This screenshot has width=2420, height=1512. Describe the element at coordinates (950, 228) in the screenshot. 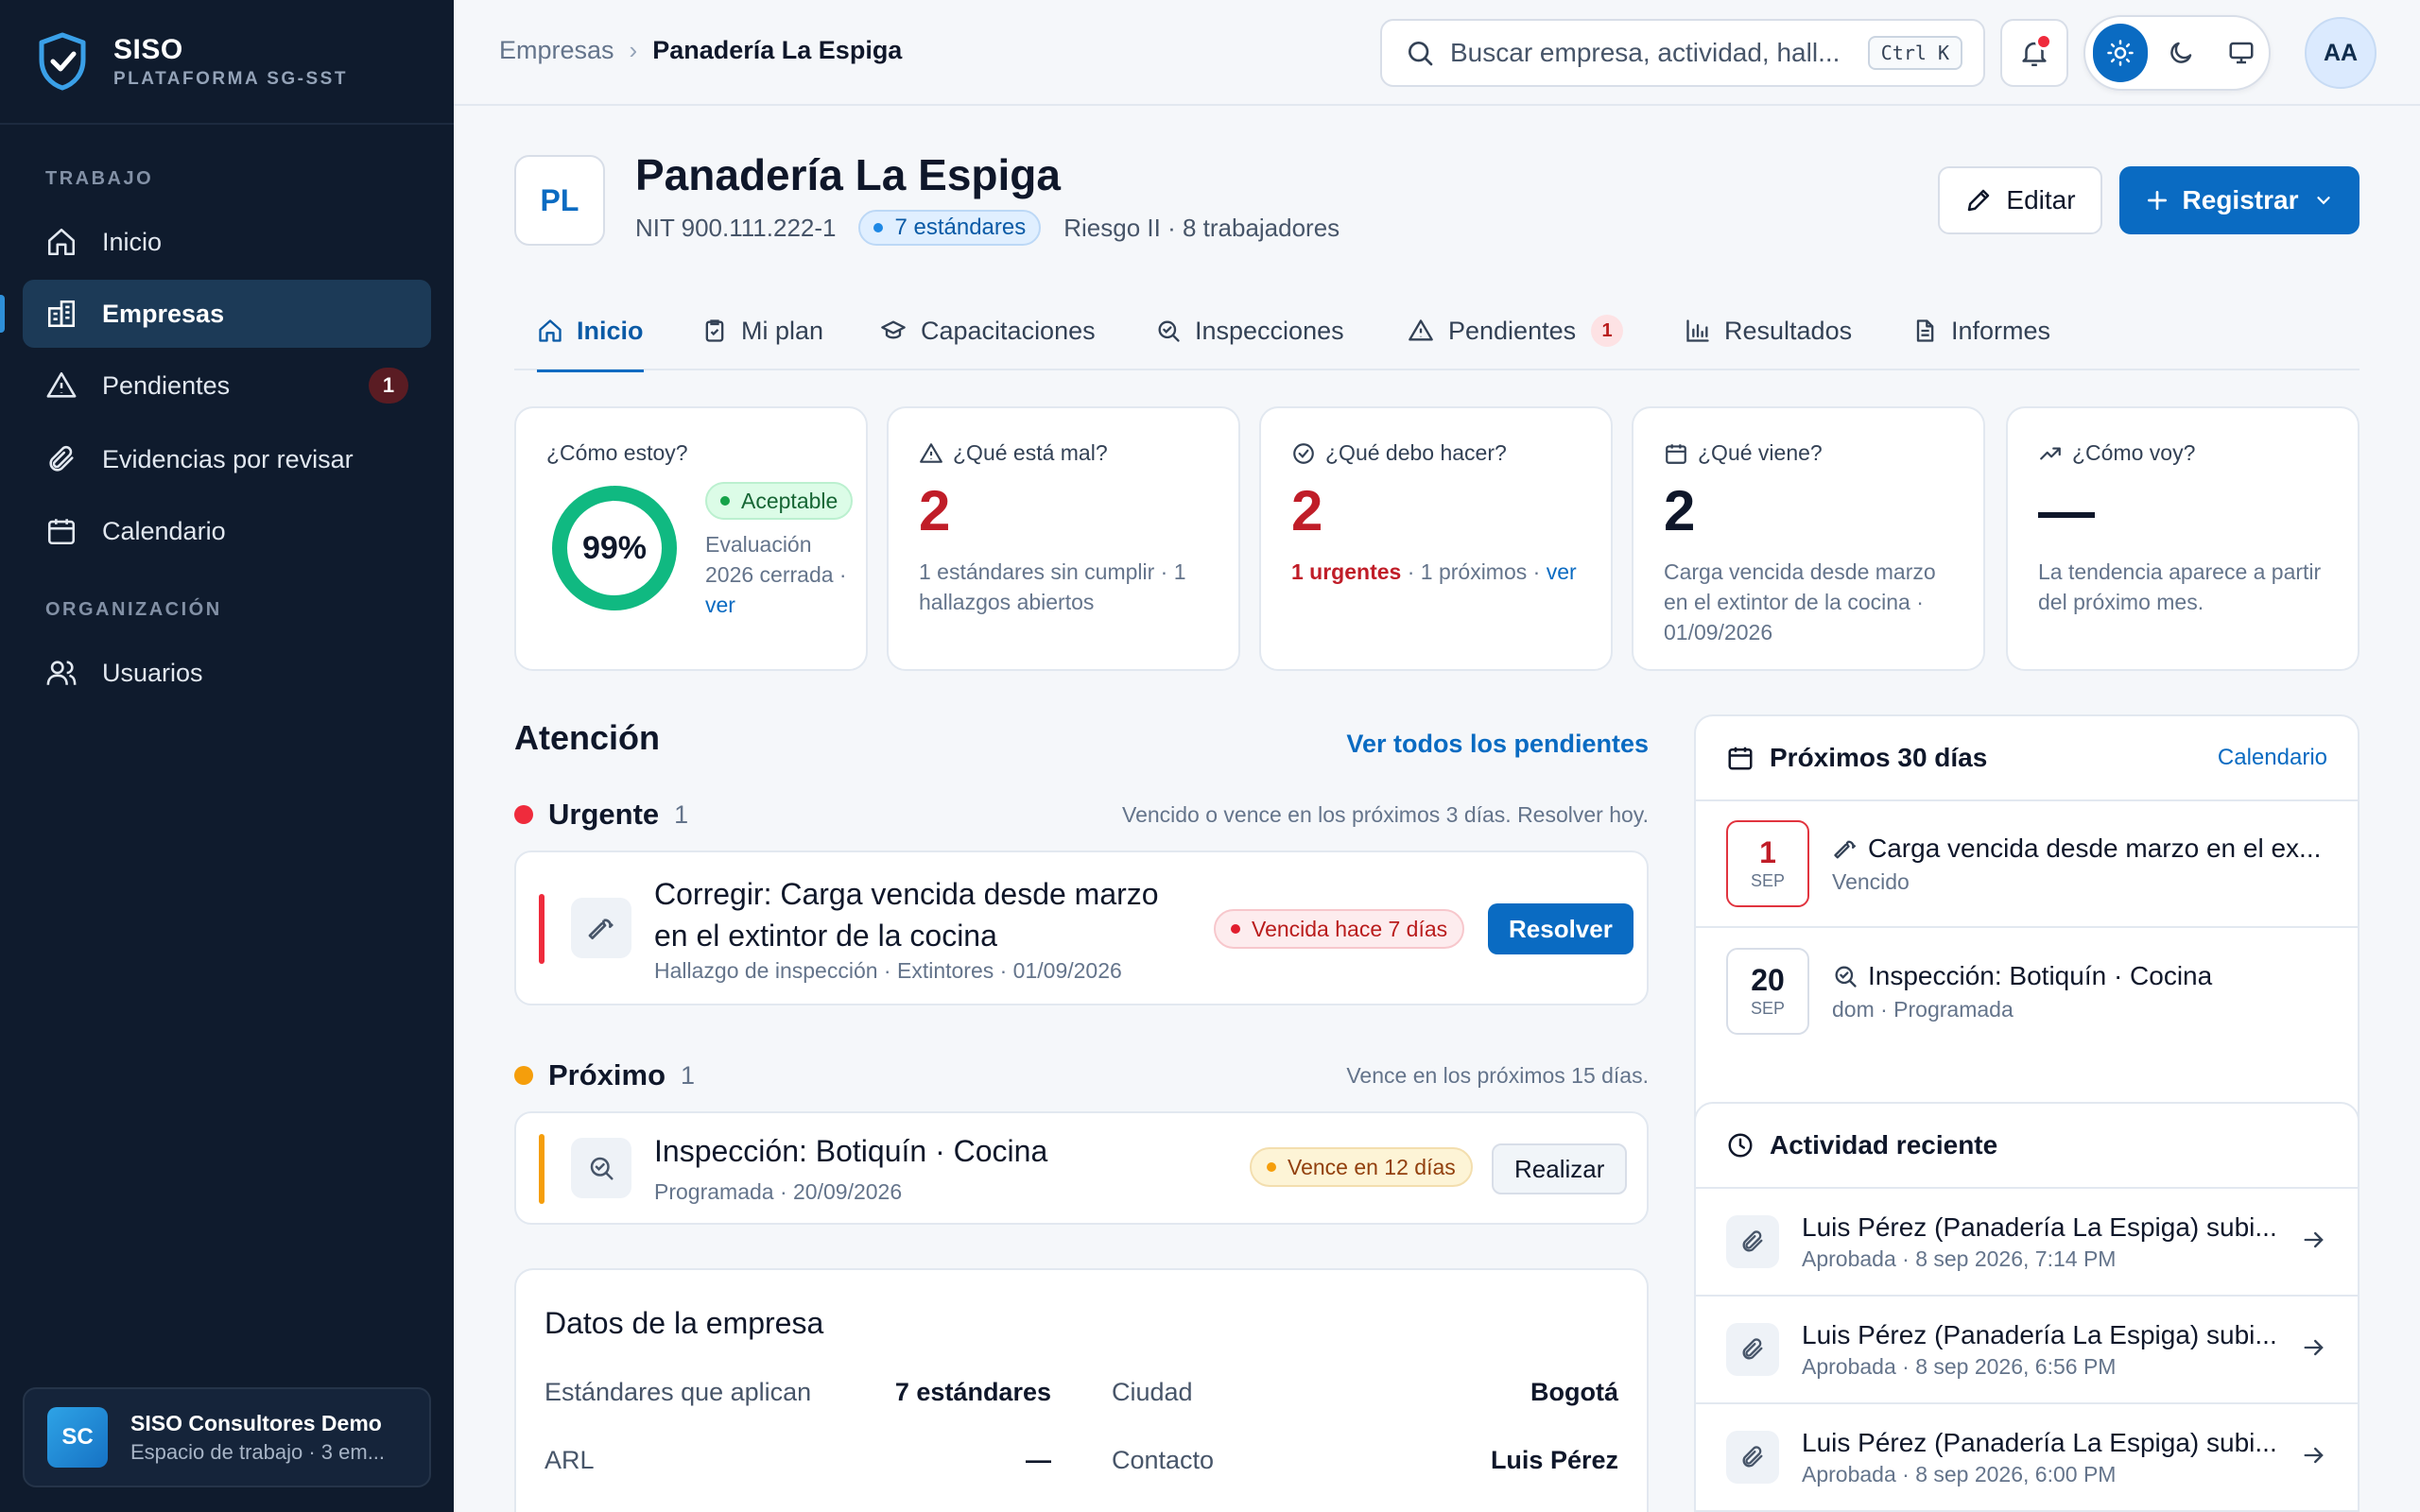

I see `standards-pill: 7 estándares` at that location.